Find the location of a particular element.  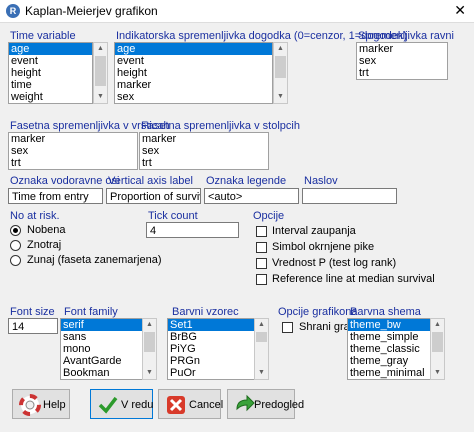

list-item: time is located at coordinates (50, 85).